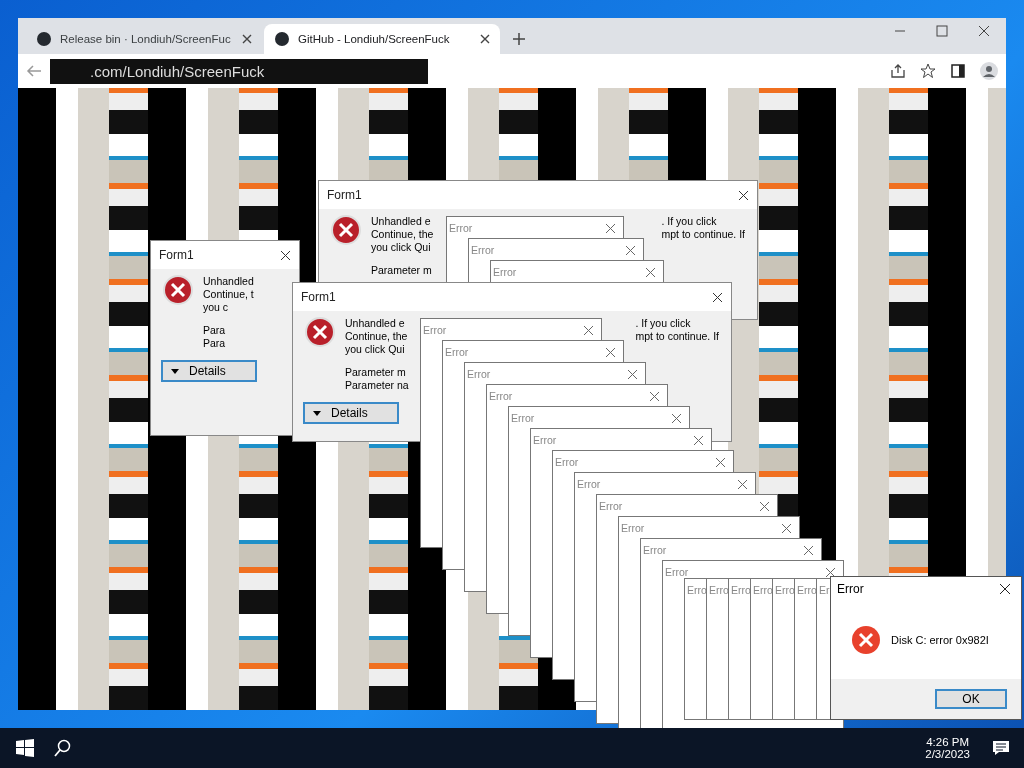  I want to click on message-text: Unhandled, so click(228, 281).